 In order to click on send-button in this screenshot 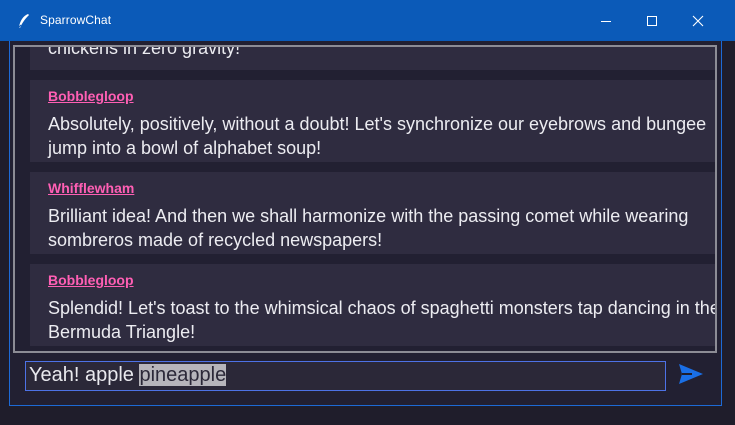, I will do `click(691, 374)`.